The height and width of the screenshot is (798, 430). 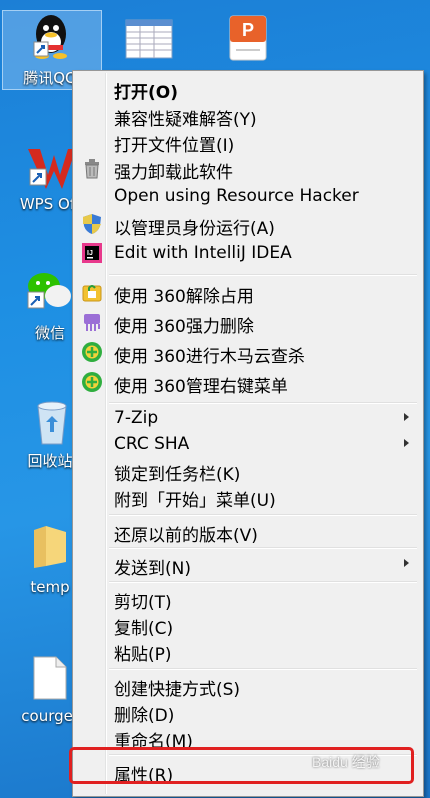 What do you see at coordinates (149, 39) in the screenshot?
I see `spreadsheet-icon` at bounding box center [149, 39].